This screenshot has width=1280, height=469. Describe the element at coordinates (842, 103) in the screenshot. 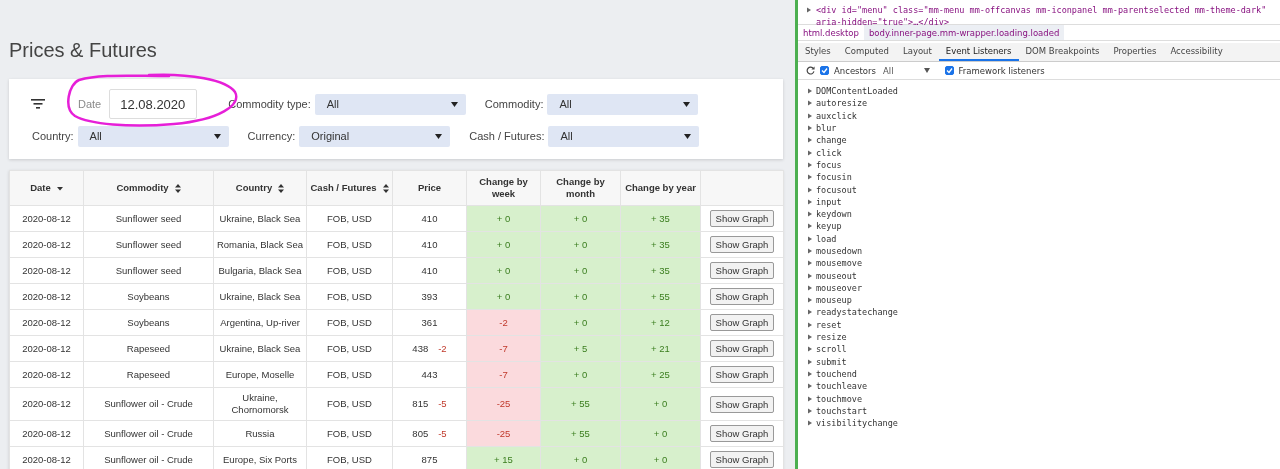

I see `event-name: autoresize` at that location.